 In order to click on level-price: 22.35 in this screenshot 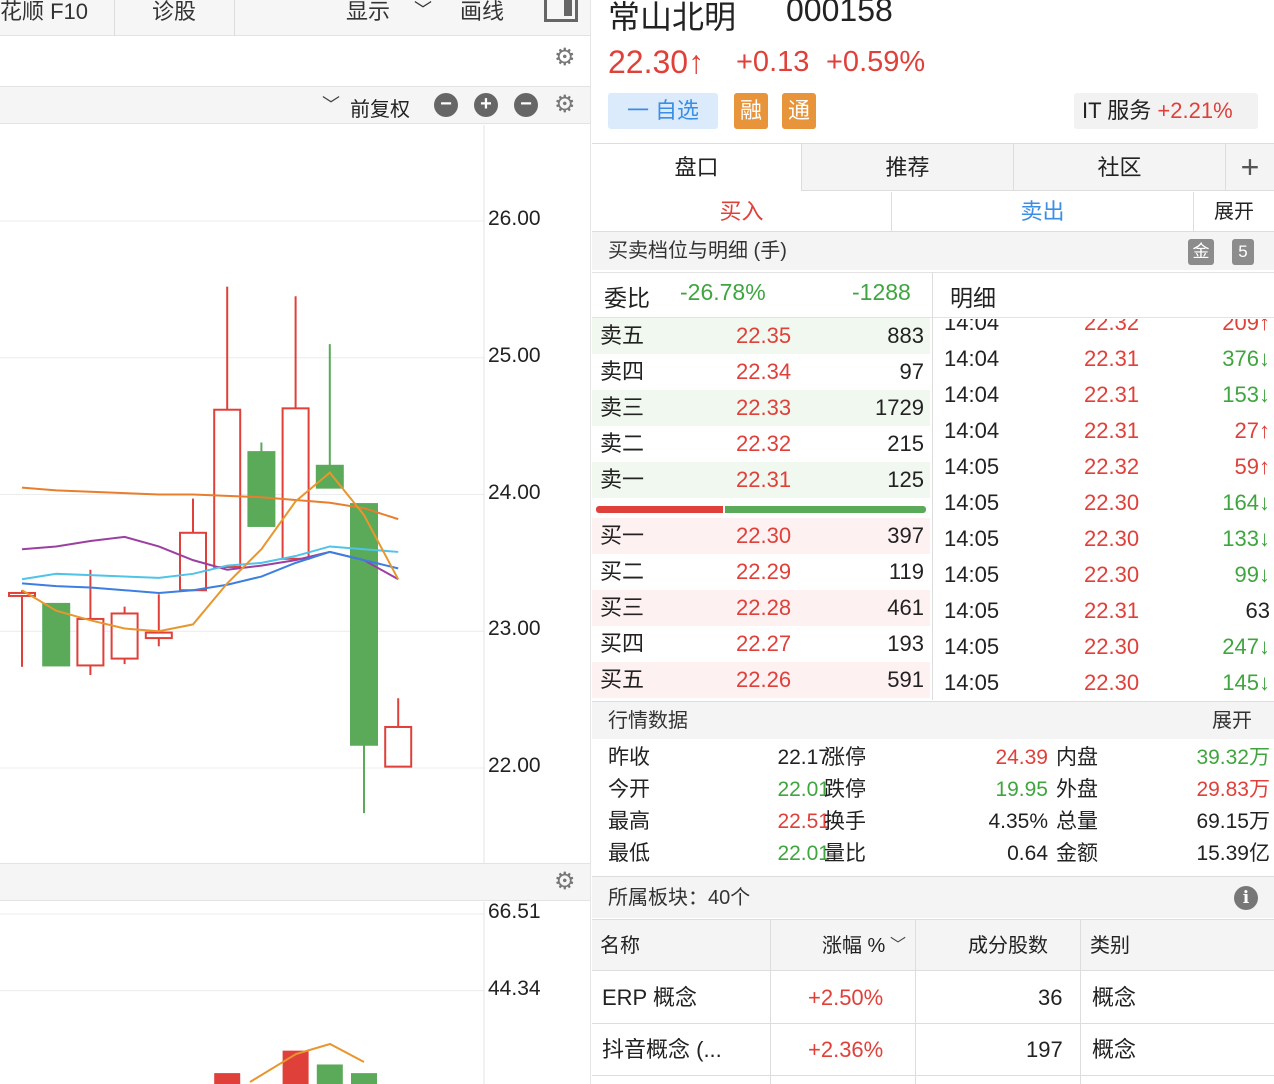, I will do `click(764, 335)`.